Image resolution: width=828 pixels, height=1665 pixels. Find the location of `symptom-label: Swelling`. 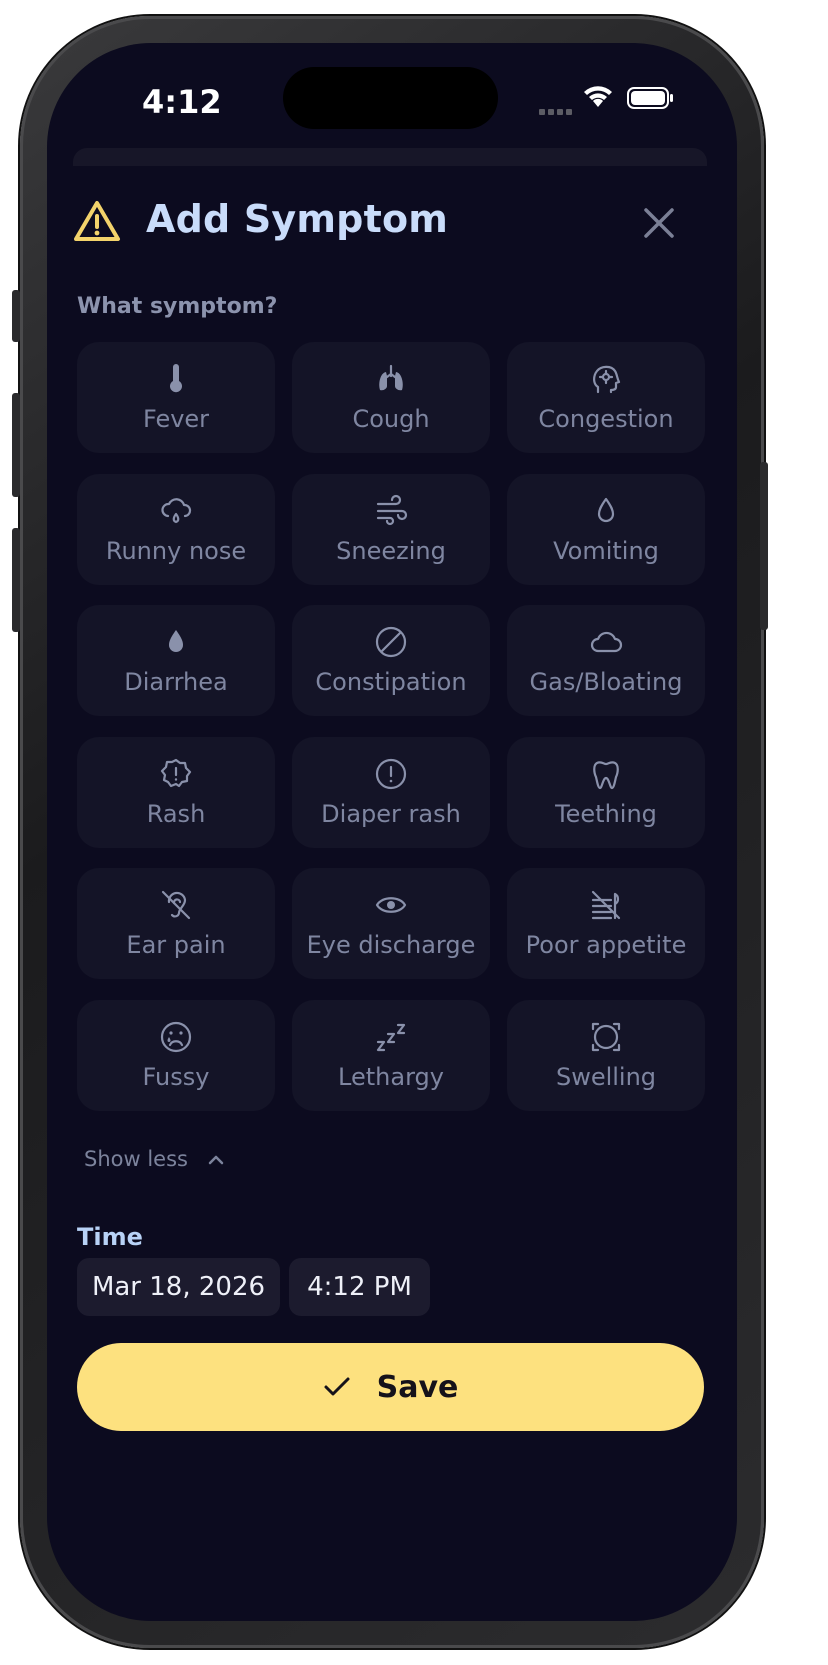

symptom-label: Swelling is located at coordinates (606, 1077).